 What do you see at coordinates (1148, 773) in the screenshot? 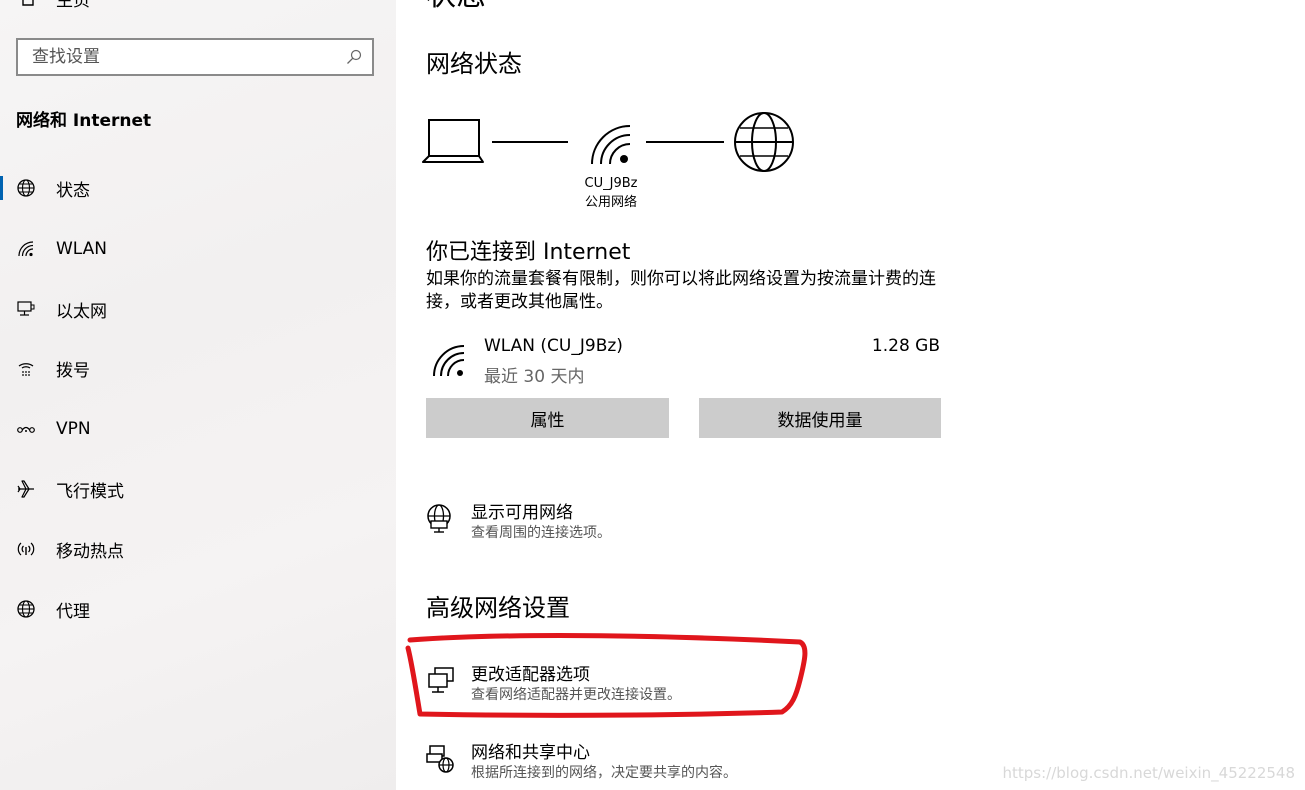
I see `watermark: https://blog.csdn.net/weixin_45222548` at bounding box center [1148, 773].